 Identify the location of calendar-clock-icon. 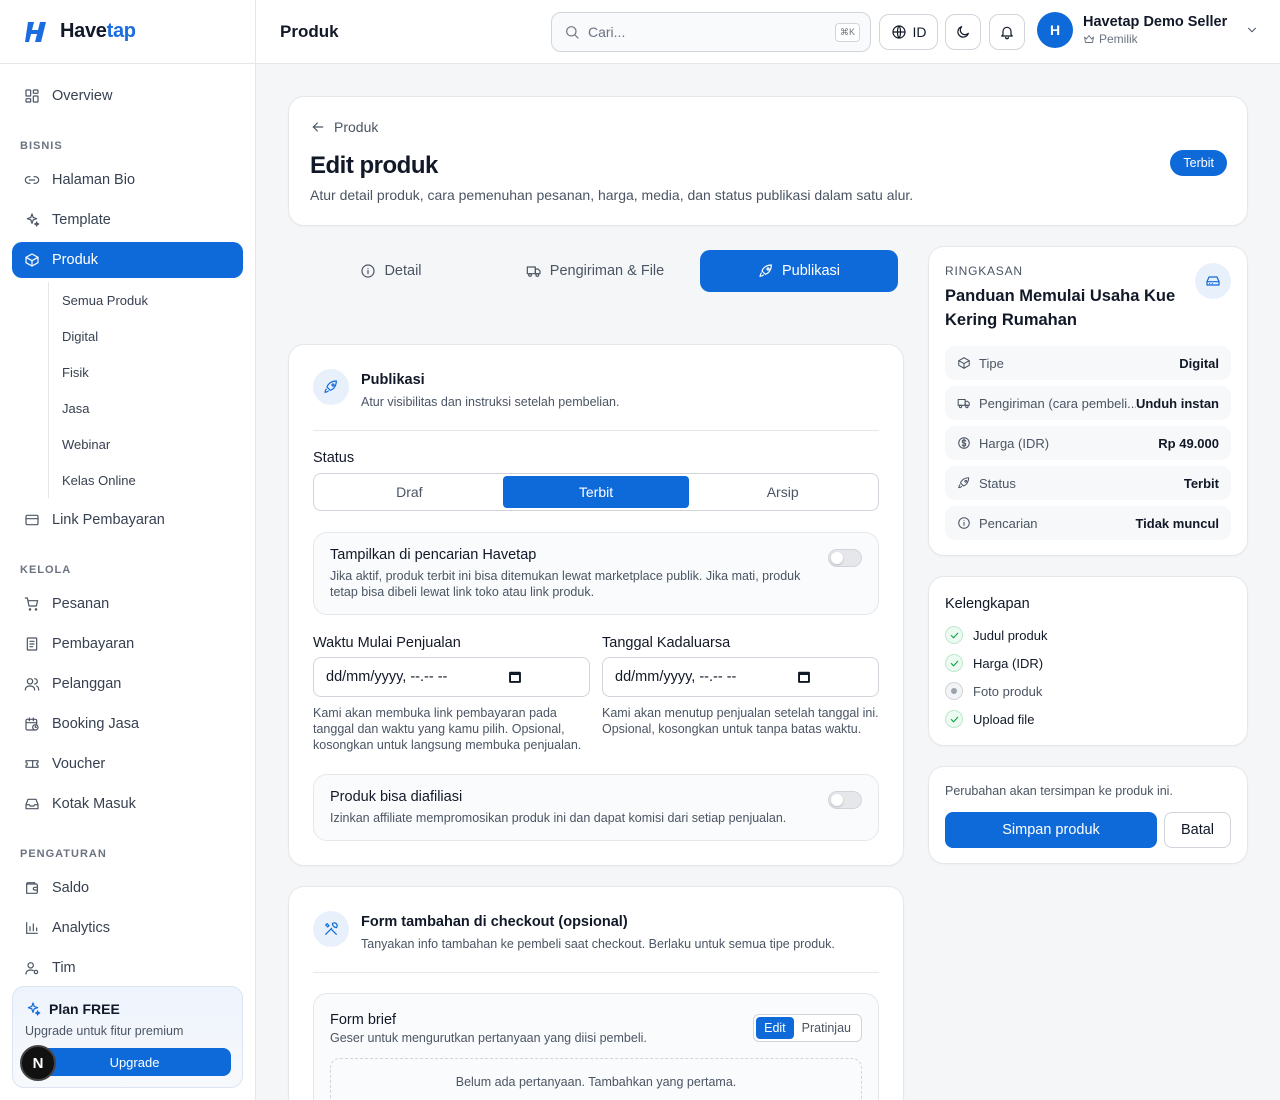
(32, 724).